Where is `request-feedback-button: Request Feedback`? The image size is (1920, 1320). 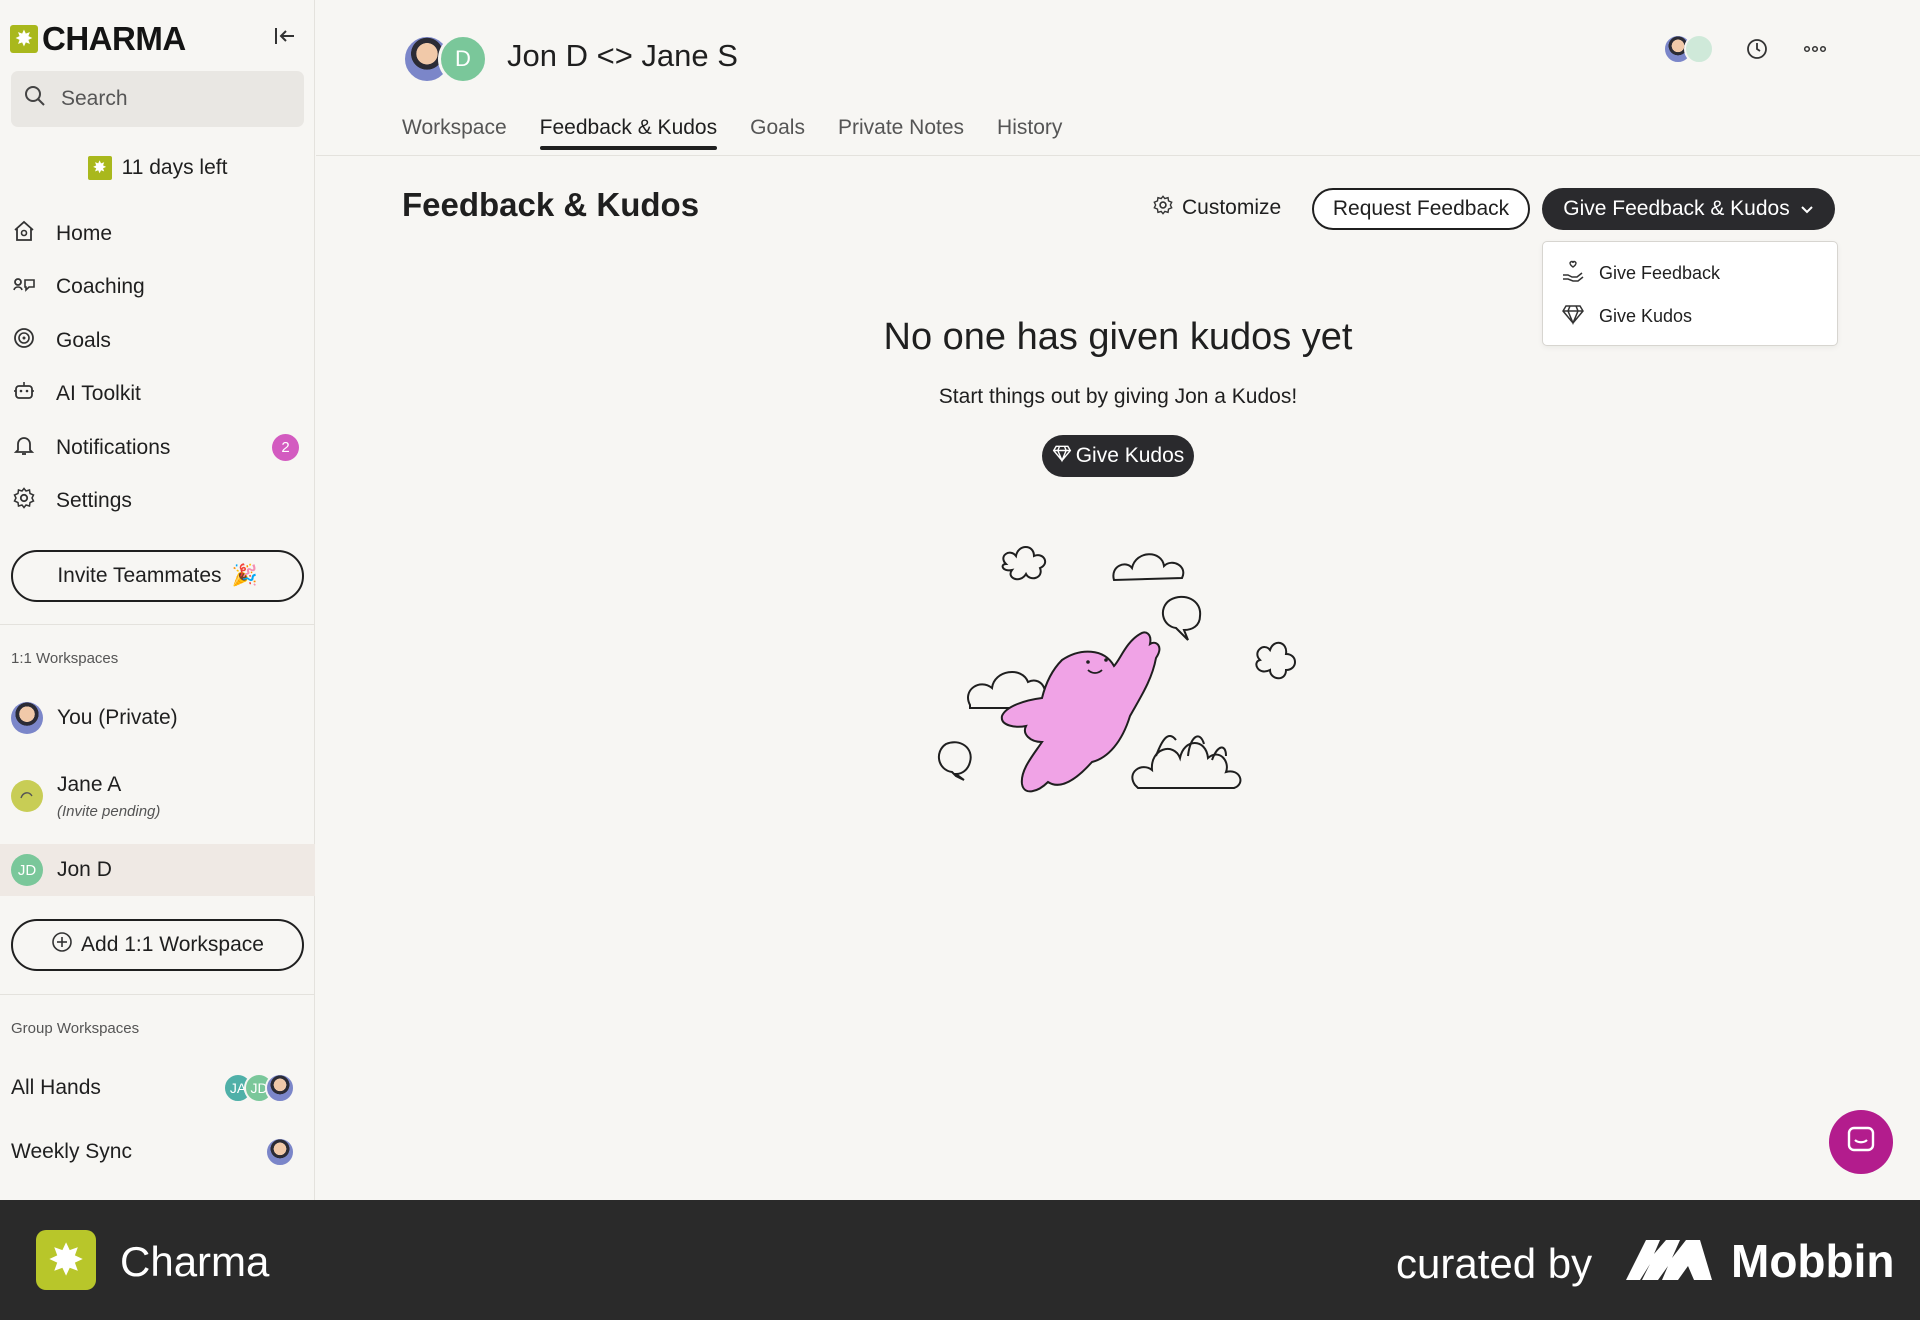
request-feedback-button: Request Feedback is located at coordinates (1421, 209).